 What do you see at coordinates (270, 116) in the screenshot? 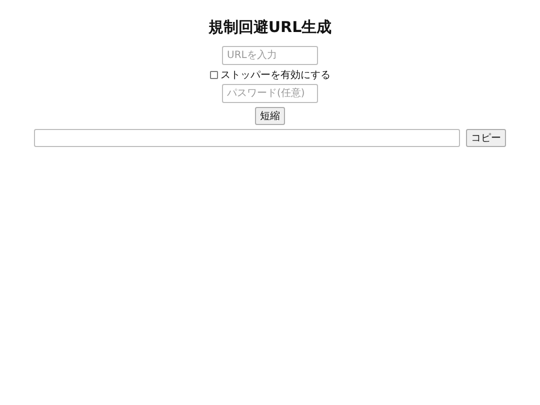
I see `shorten-button: 短縮` at bounding box center [270, 116].